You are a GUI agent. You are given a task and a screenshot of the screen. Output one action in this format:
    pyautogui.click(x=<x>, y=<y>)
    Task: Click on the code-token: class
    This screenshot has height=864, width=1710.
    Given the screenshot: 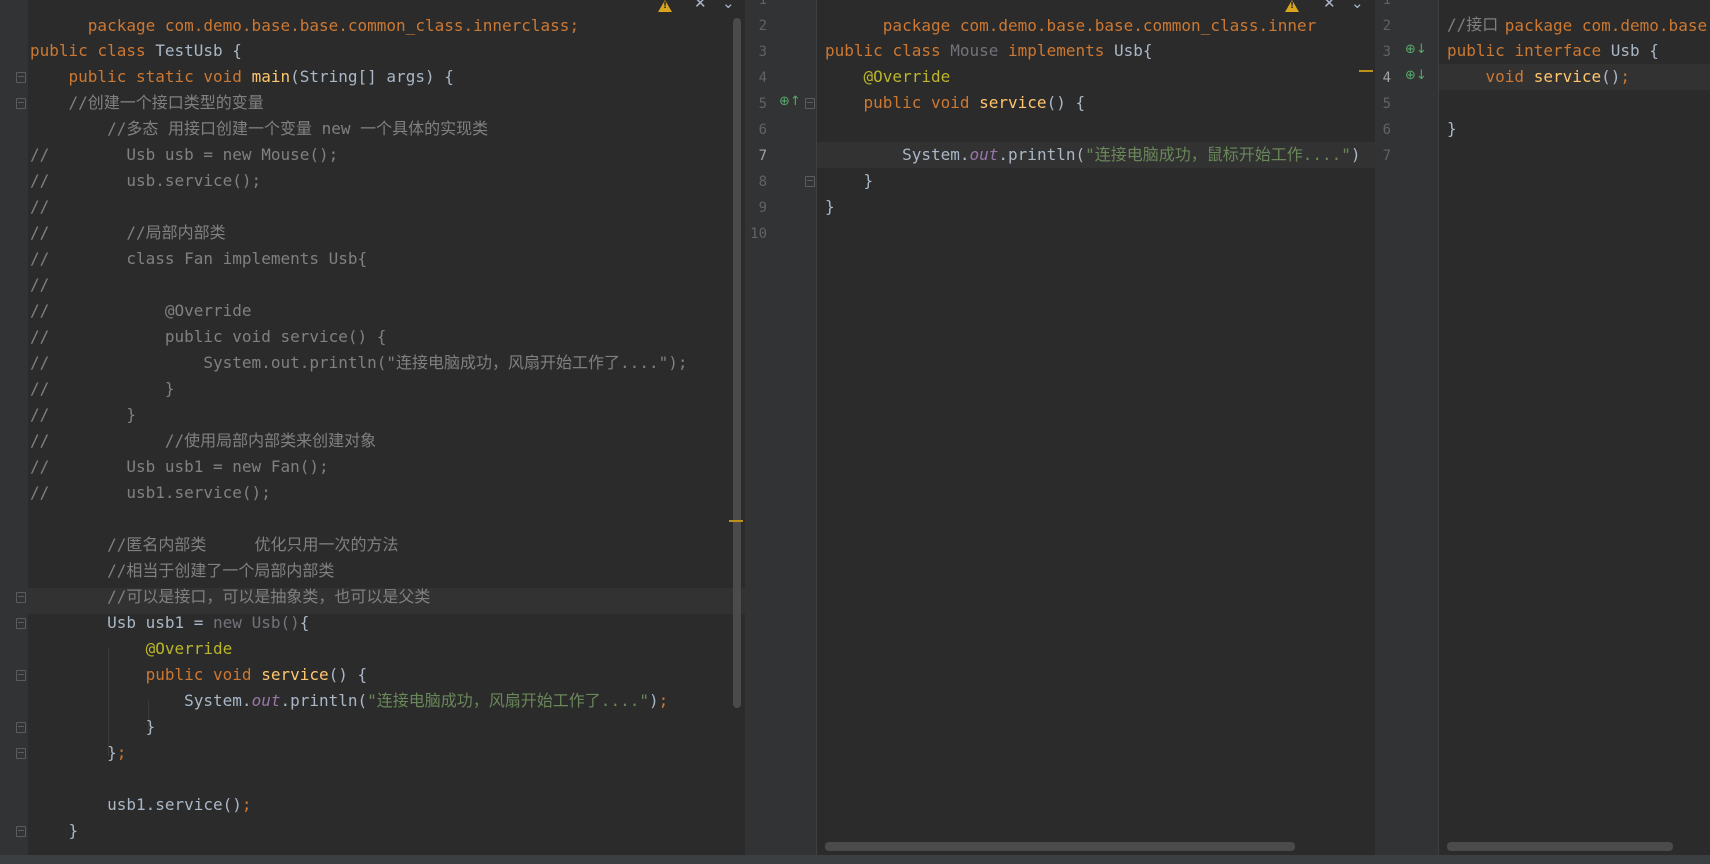 What is the action you would take?
    pyautogui.click(x=921, y=50)
    